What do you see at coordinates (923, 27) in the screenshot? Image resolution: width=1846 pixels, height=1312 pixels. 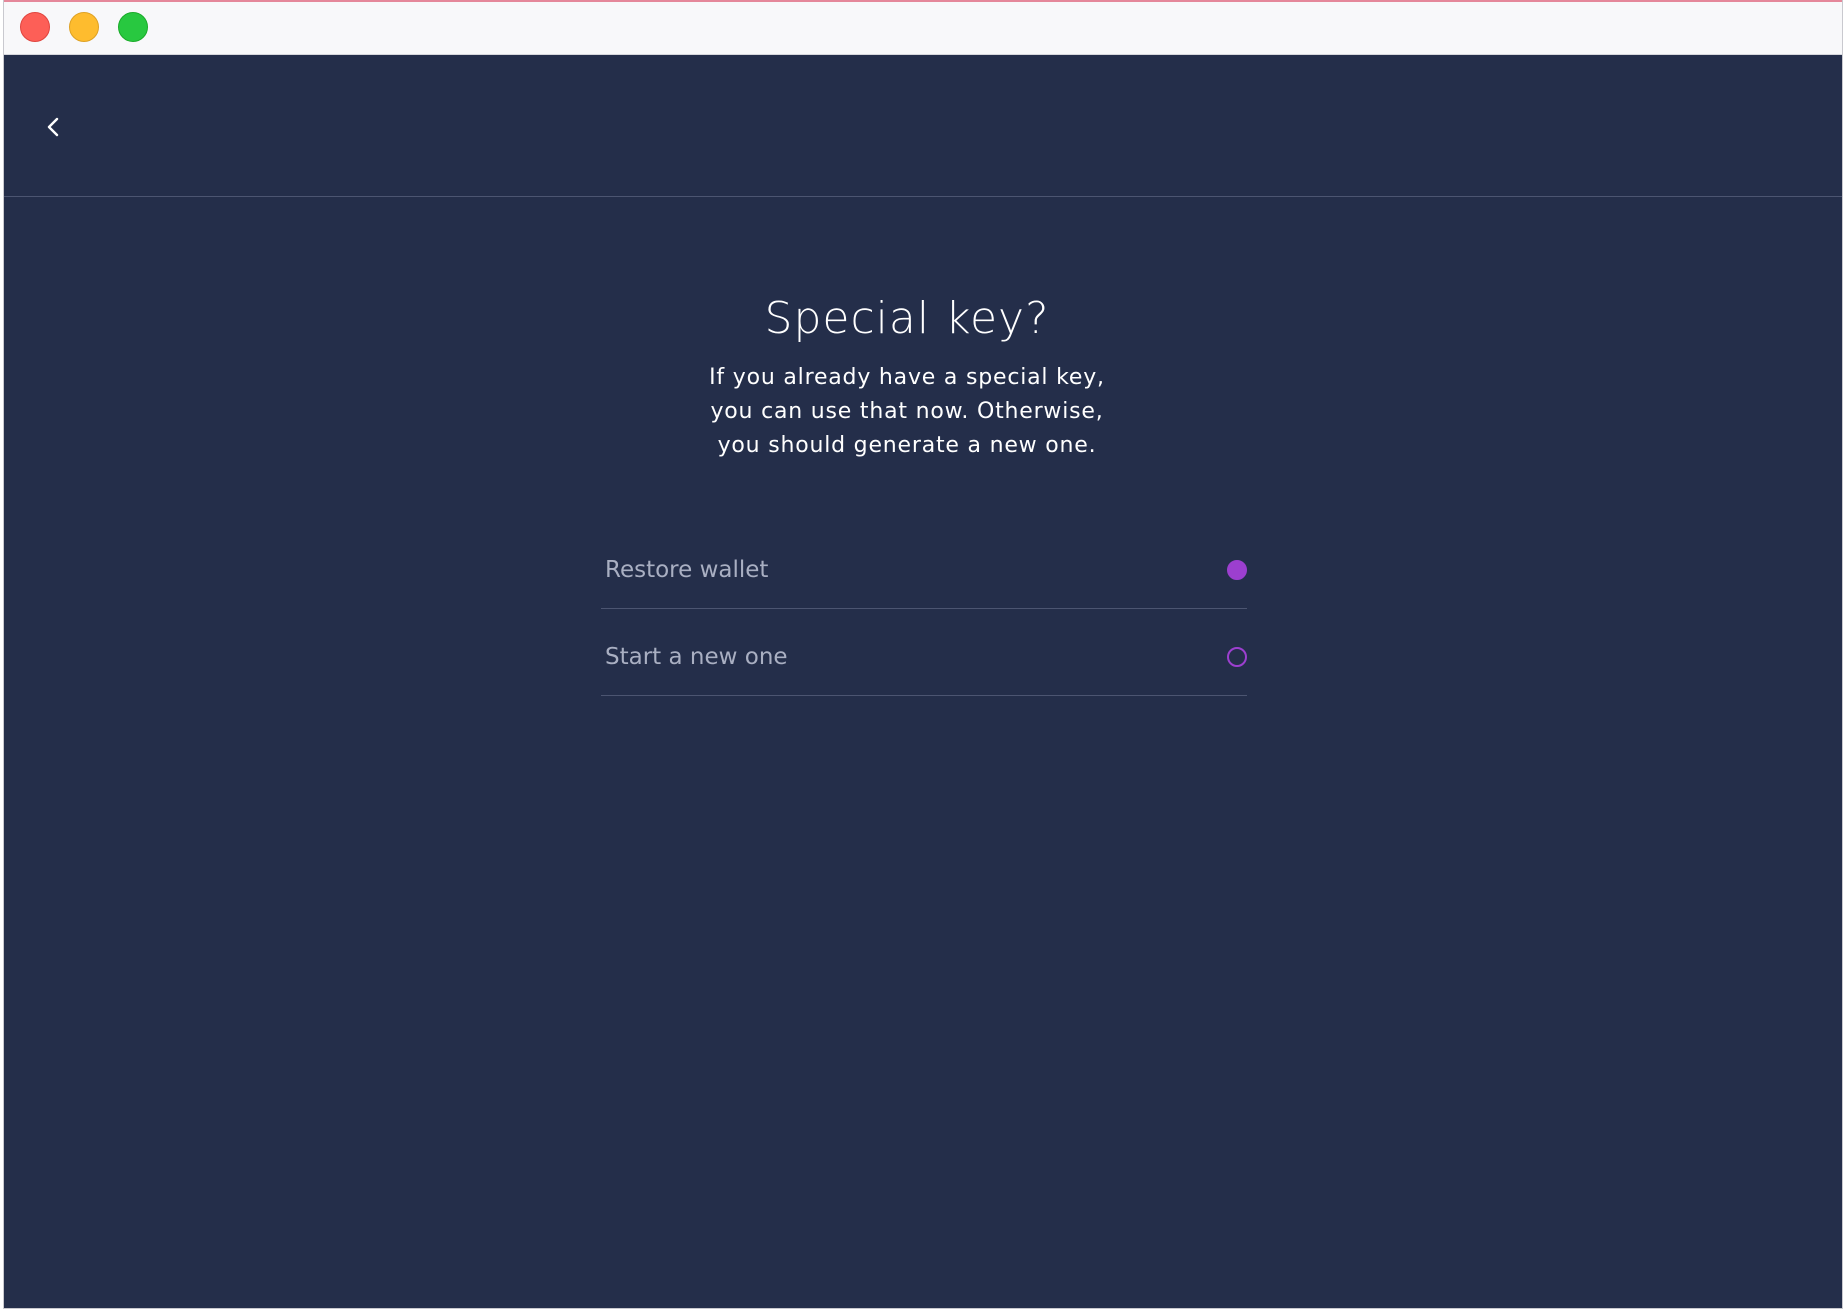 I see `window-titlebar` at bounding box center [923, 27].